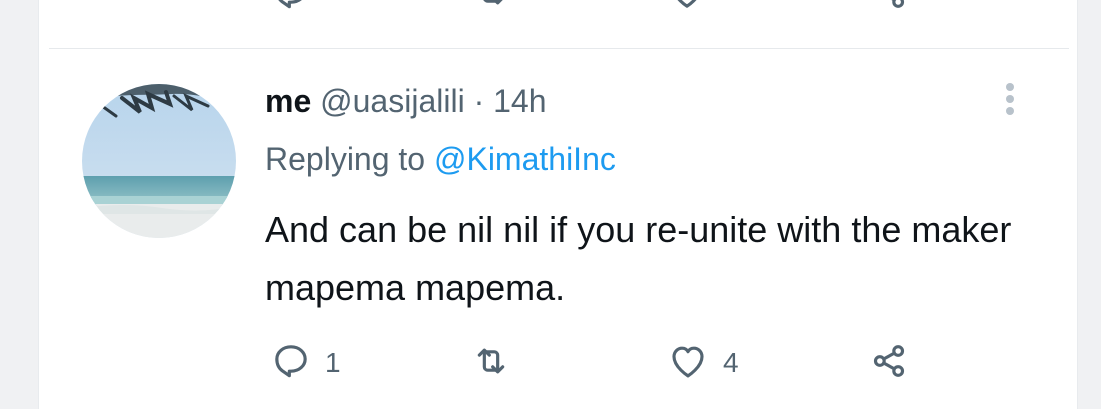 The width and height of the screenshot is (1101, 409). I want to click on like-button: 4, so click(703, 363).